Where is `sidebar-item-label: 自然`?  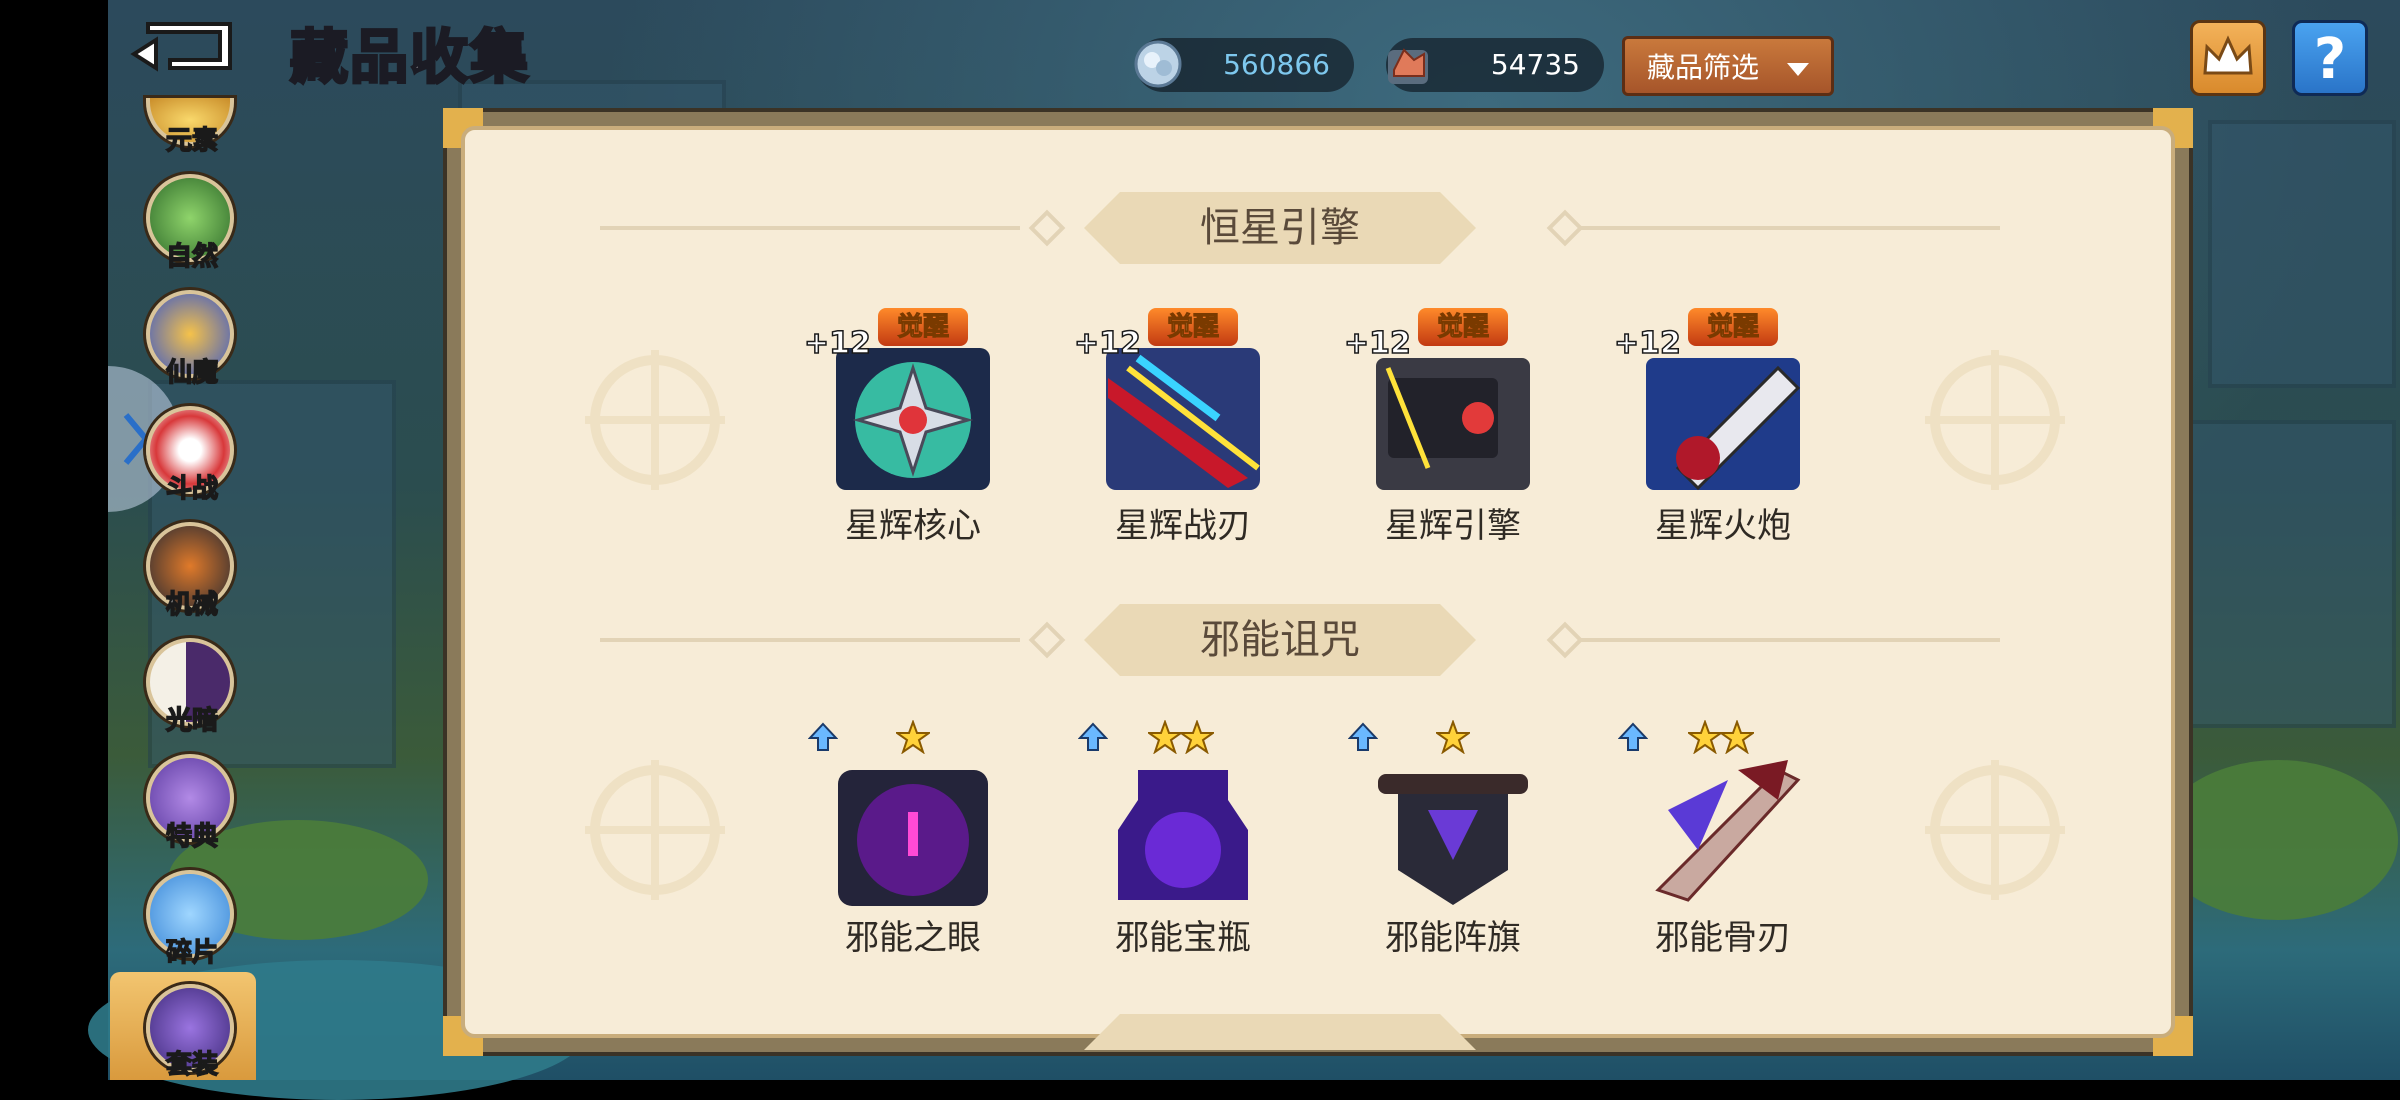 sidebar-item-label: 自然 is located at coordinates (192, 257).